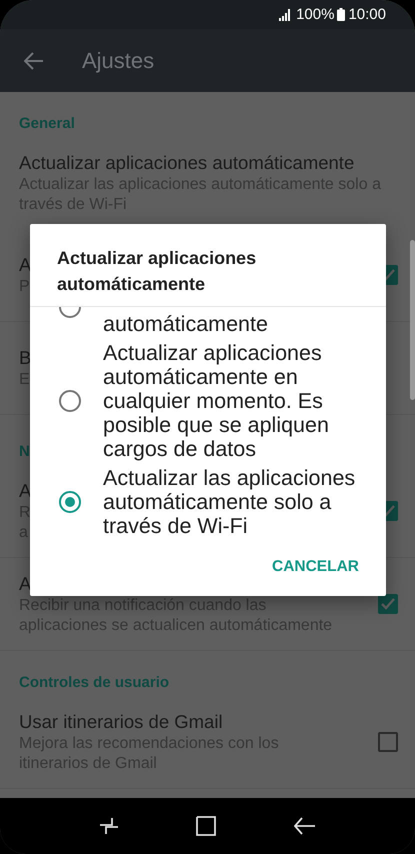 This screenshot has height=854, width=415. Describe the element at coordinates (186, 163) in the screenshot. I see `setting-title: Actualizar aplicaciones automáticamente` at that location.